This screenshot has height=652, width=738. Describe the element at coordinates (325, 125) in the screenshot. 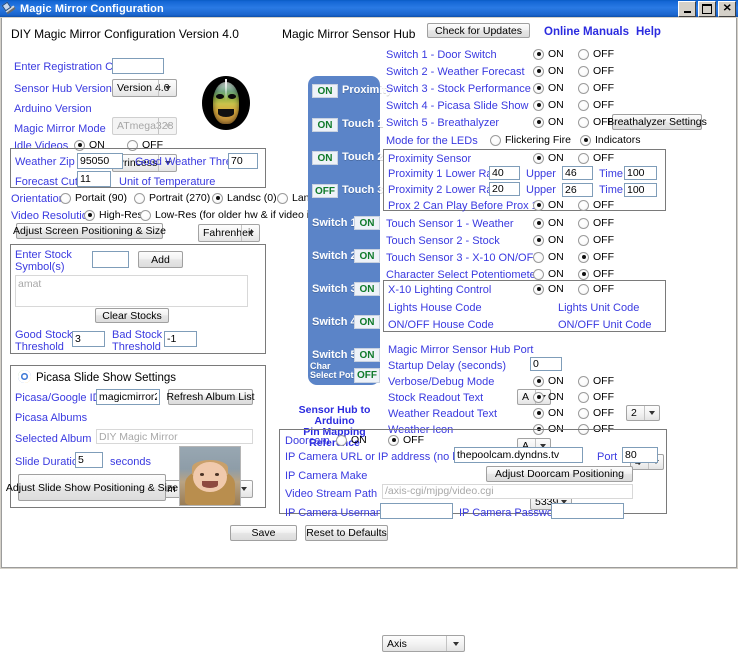

I see `hub-touch1-state: ON` at that location.